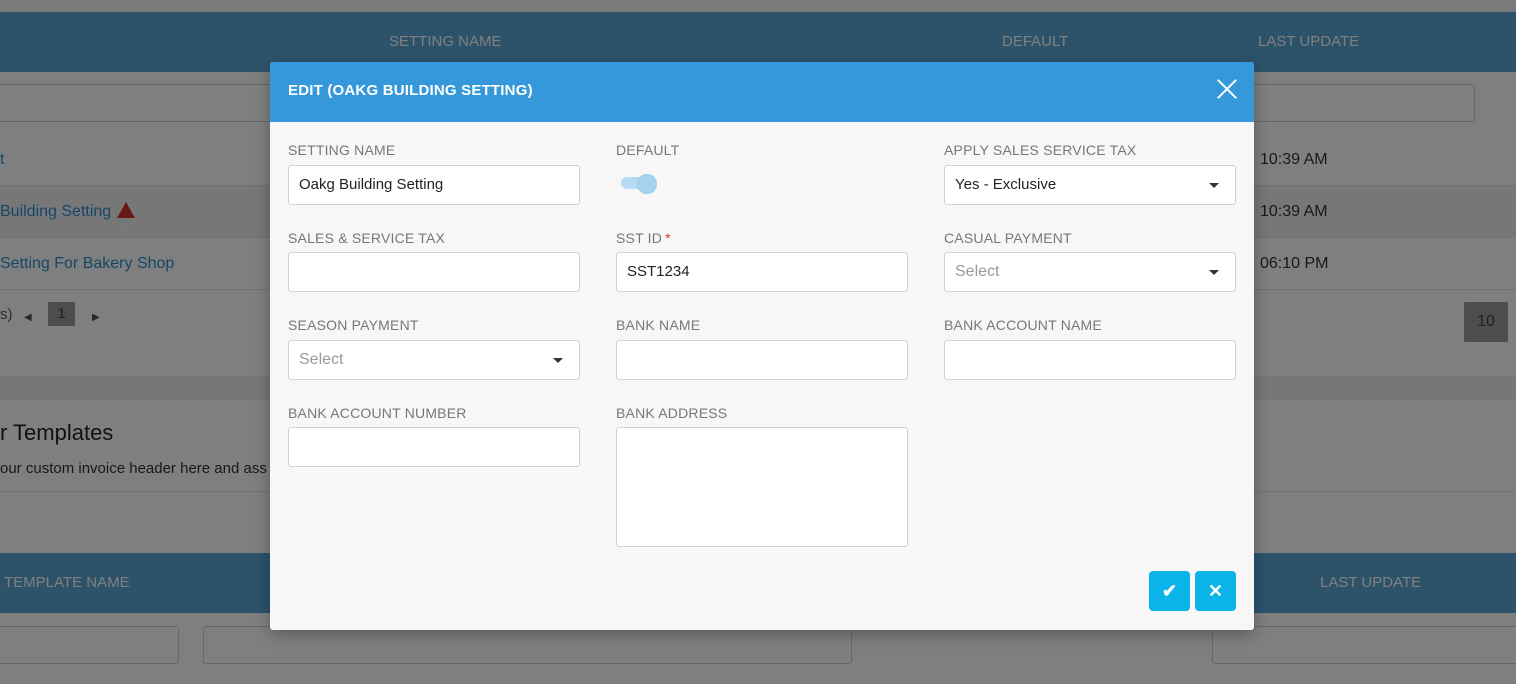  What do you see at coordinates (762, 487) in the screenshot?
I see `bank-address-textarea` at bounding box center [762, 487].